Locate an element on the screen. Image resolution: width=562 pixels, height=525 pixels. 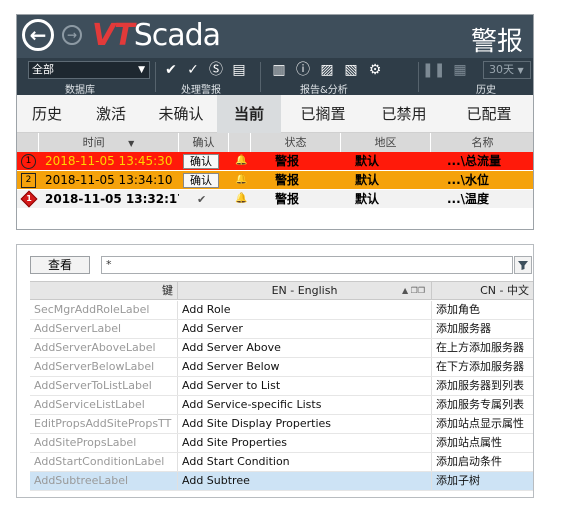
translation-row: SecMgrAddRoleLabel Add Role 添加角色 is located at coordinates (281, 310).